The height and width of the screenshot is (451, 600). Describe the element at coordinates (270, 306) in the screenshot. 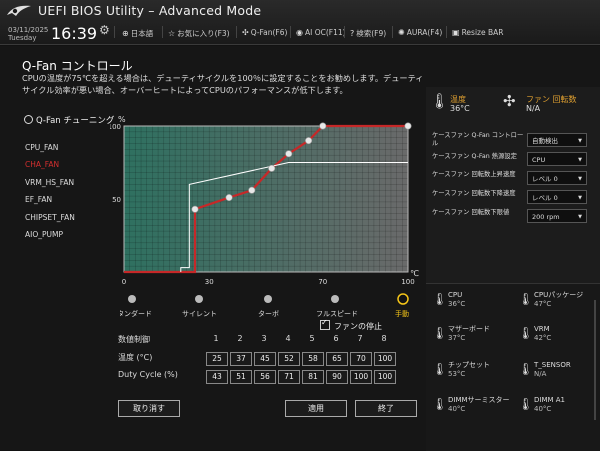

I see `preset-slider: スタンダード サイレント ターボ フルスピード 手動` at that location.